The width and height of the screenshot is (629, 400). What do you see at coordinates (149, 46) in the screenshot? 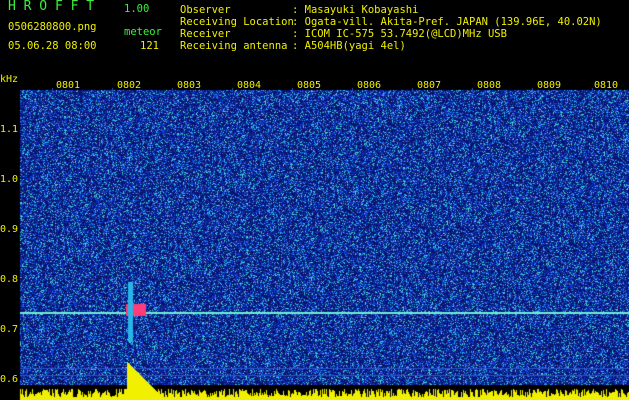
I see `meteor-count: 121` at bounding box center [149, 46].